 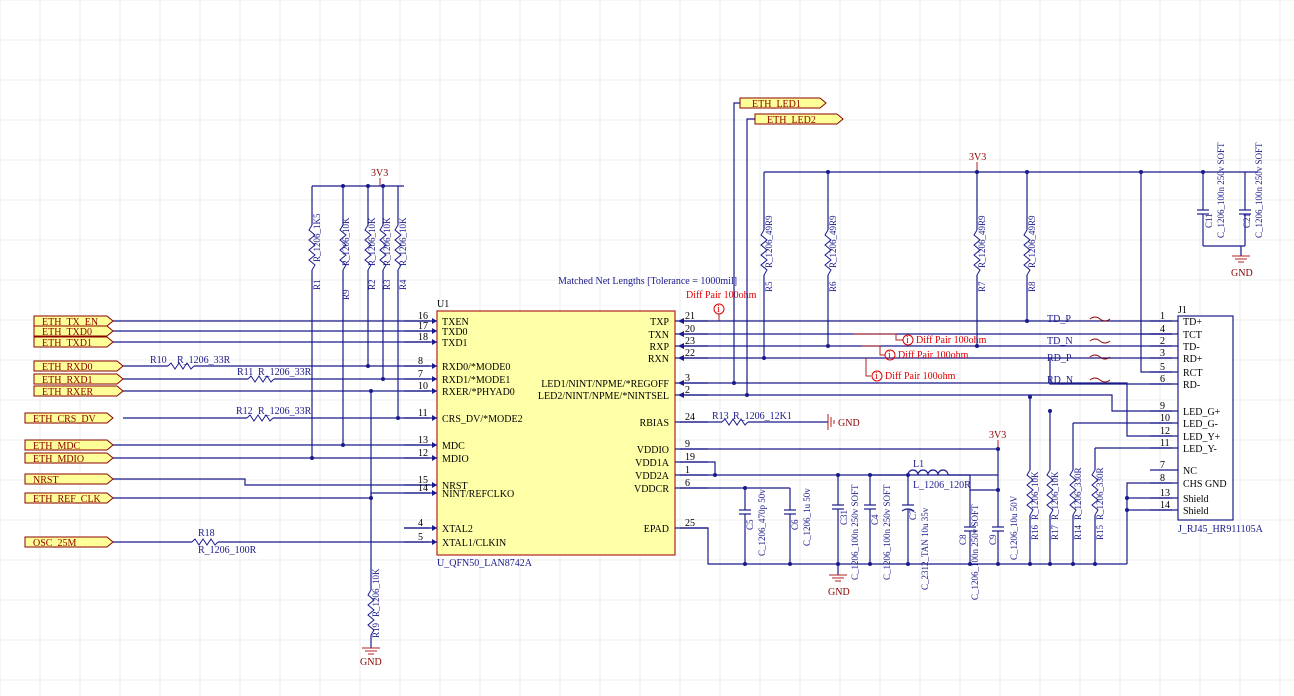 I want to click on u1-designator: U1, so click(x=443, y=304).